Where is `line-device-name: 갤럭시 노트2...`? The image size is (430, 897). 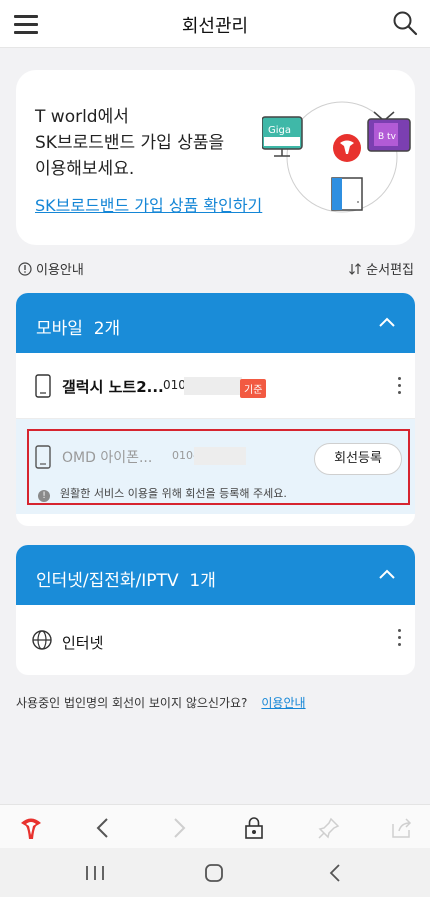
line-device-name: 갤럭시 노트2... is located at coordinates (113, 387).